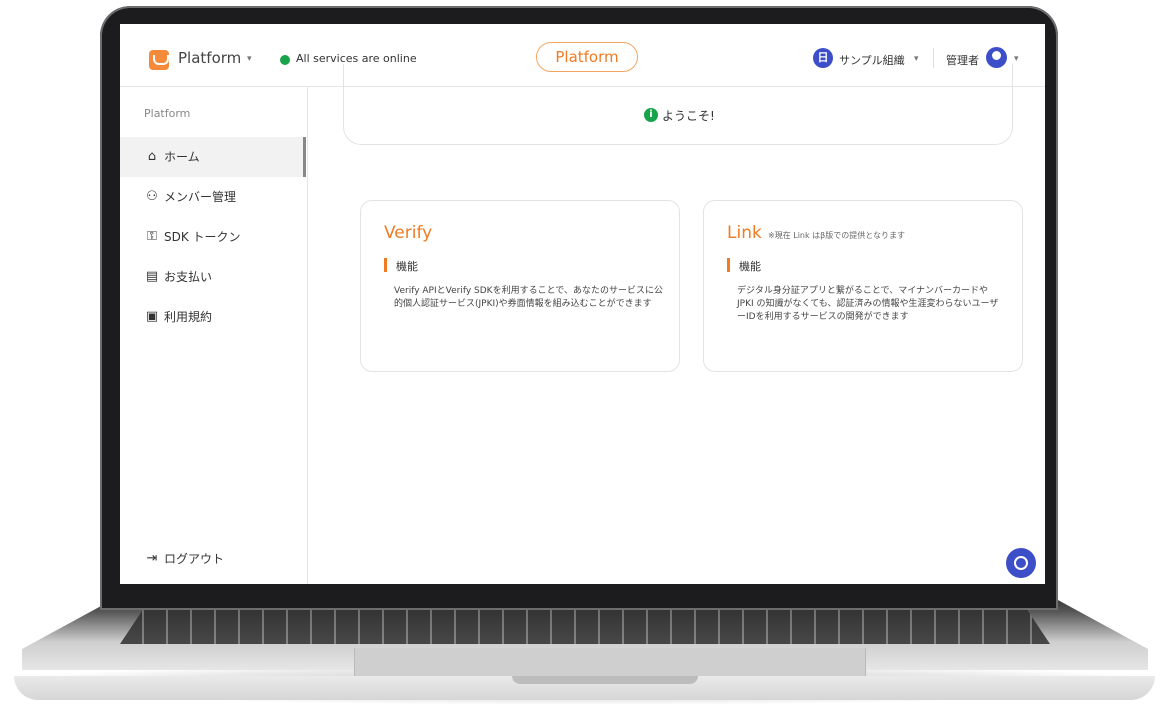  What do you see at coordinates (152, 558) in the screenshot?
I see `logout-icon: ⇥` at bounding box center [152, 558].